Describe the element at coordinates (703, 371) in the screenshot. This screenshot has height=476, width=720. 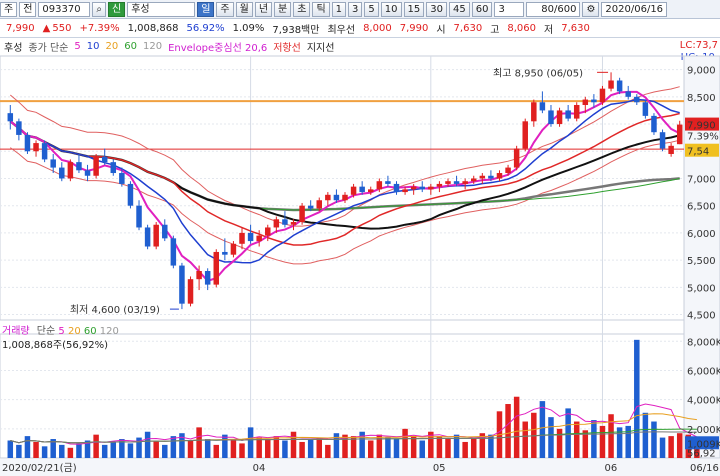
I see `volume-tick-label: 6,000K` at that location.